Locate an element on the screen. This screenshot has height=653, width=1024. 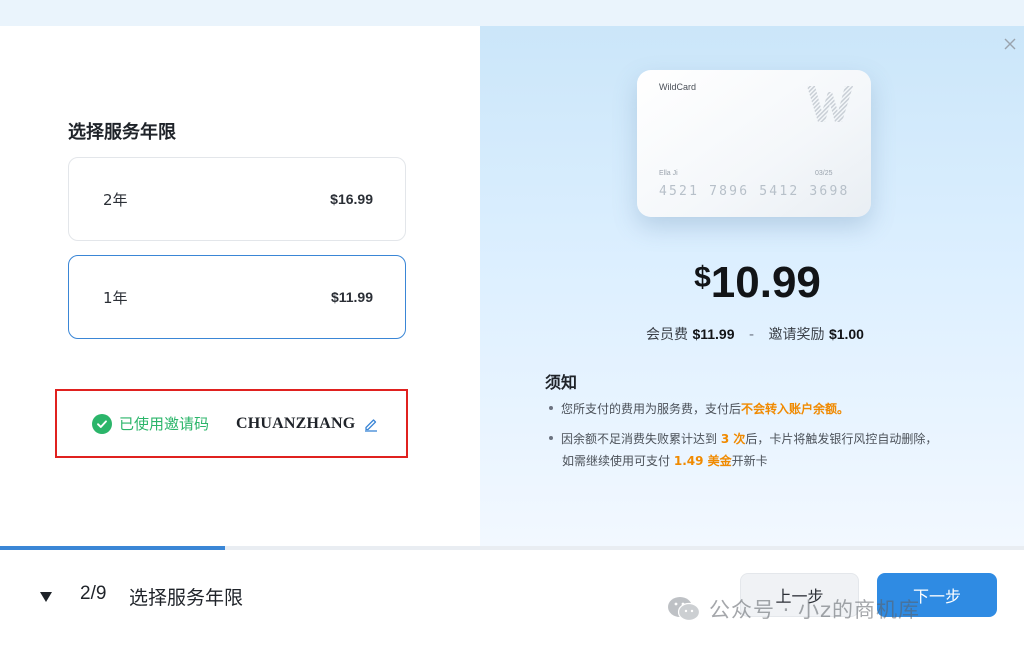
card-brand: WildCard is located at coordinates (678, 87).